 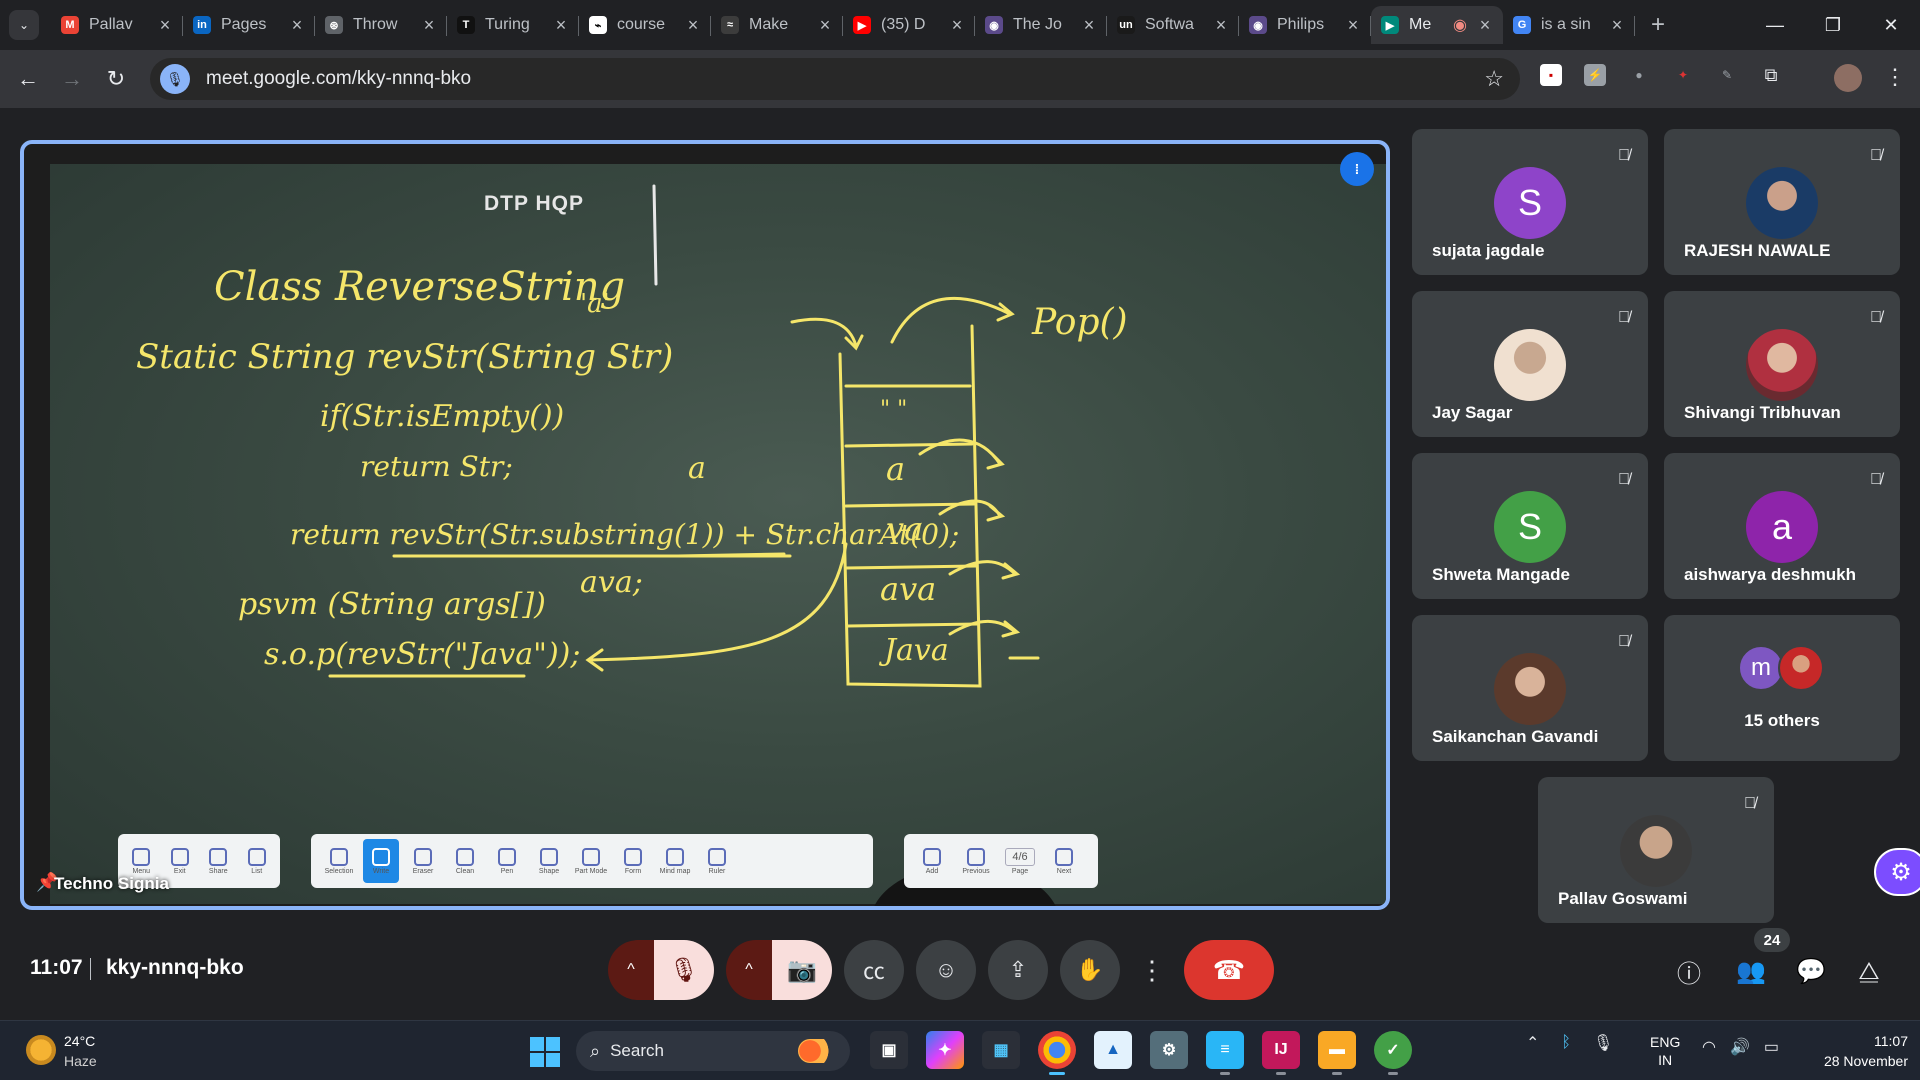 I want to click on chat-icon: 💬, so click(x=1811, y=971).